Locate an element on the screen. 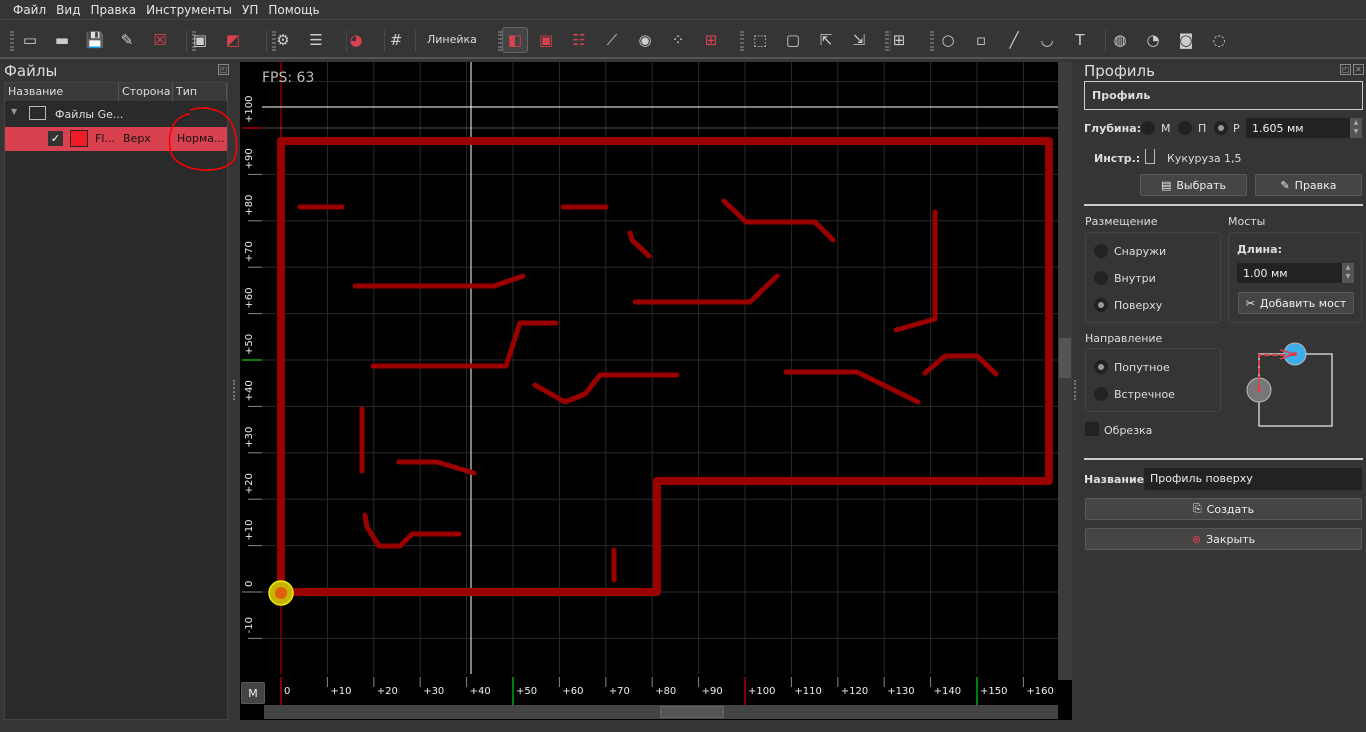 The image size is (1366, 732). mode-button: M is located at coordinates (253, 693).